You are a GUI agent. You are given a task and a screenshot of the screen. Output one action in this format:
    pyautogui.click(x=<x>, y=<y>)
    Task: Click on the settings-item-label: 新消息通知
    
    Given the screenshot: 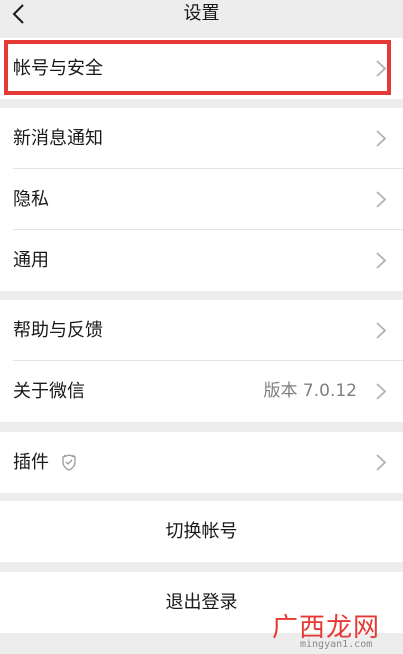 What is the action you would take?
    pyautogui.click(x=58, y=138)
    